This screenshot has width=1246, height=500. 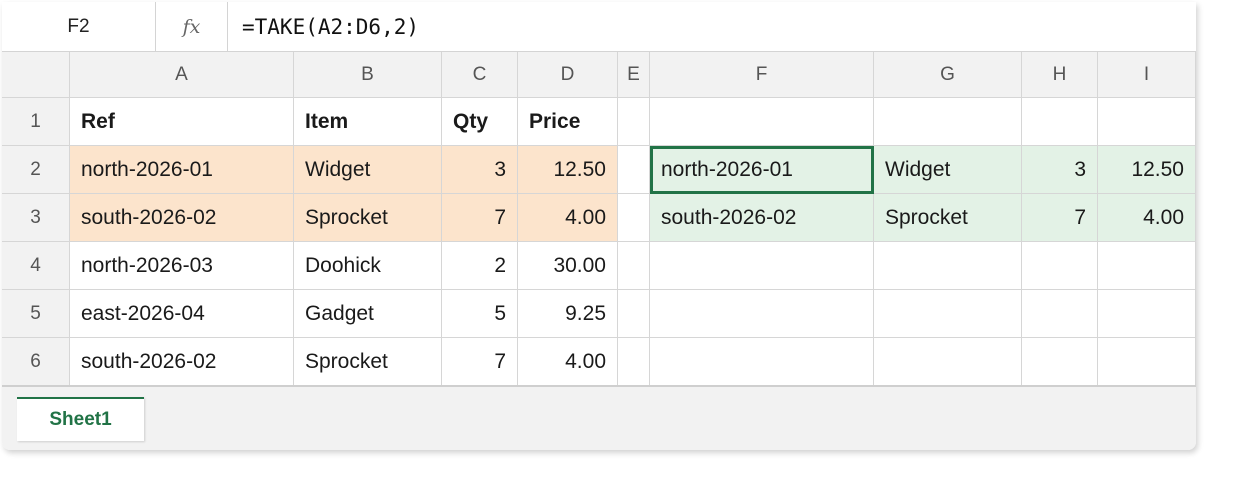 What do you see at coordinates (634, 170) in the screenshot?
I see `cell-e2` at bounding box center [634, 170].